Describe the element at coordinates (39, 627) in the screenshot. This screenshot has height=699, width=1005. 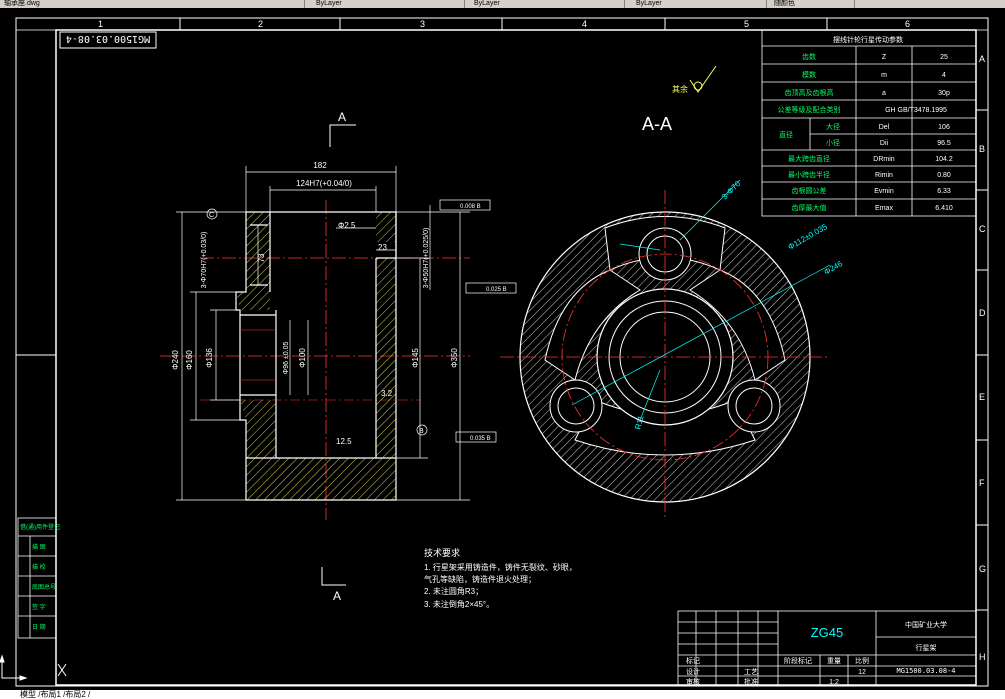
I see `svg-text: 日 期` at that location.